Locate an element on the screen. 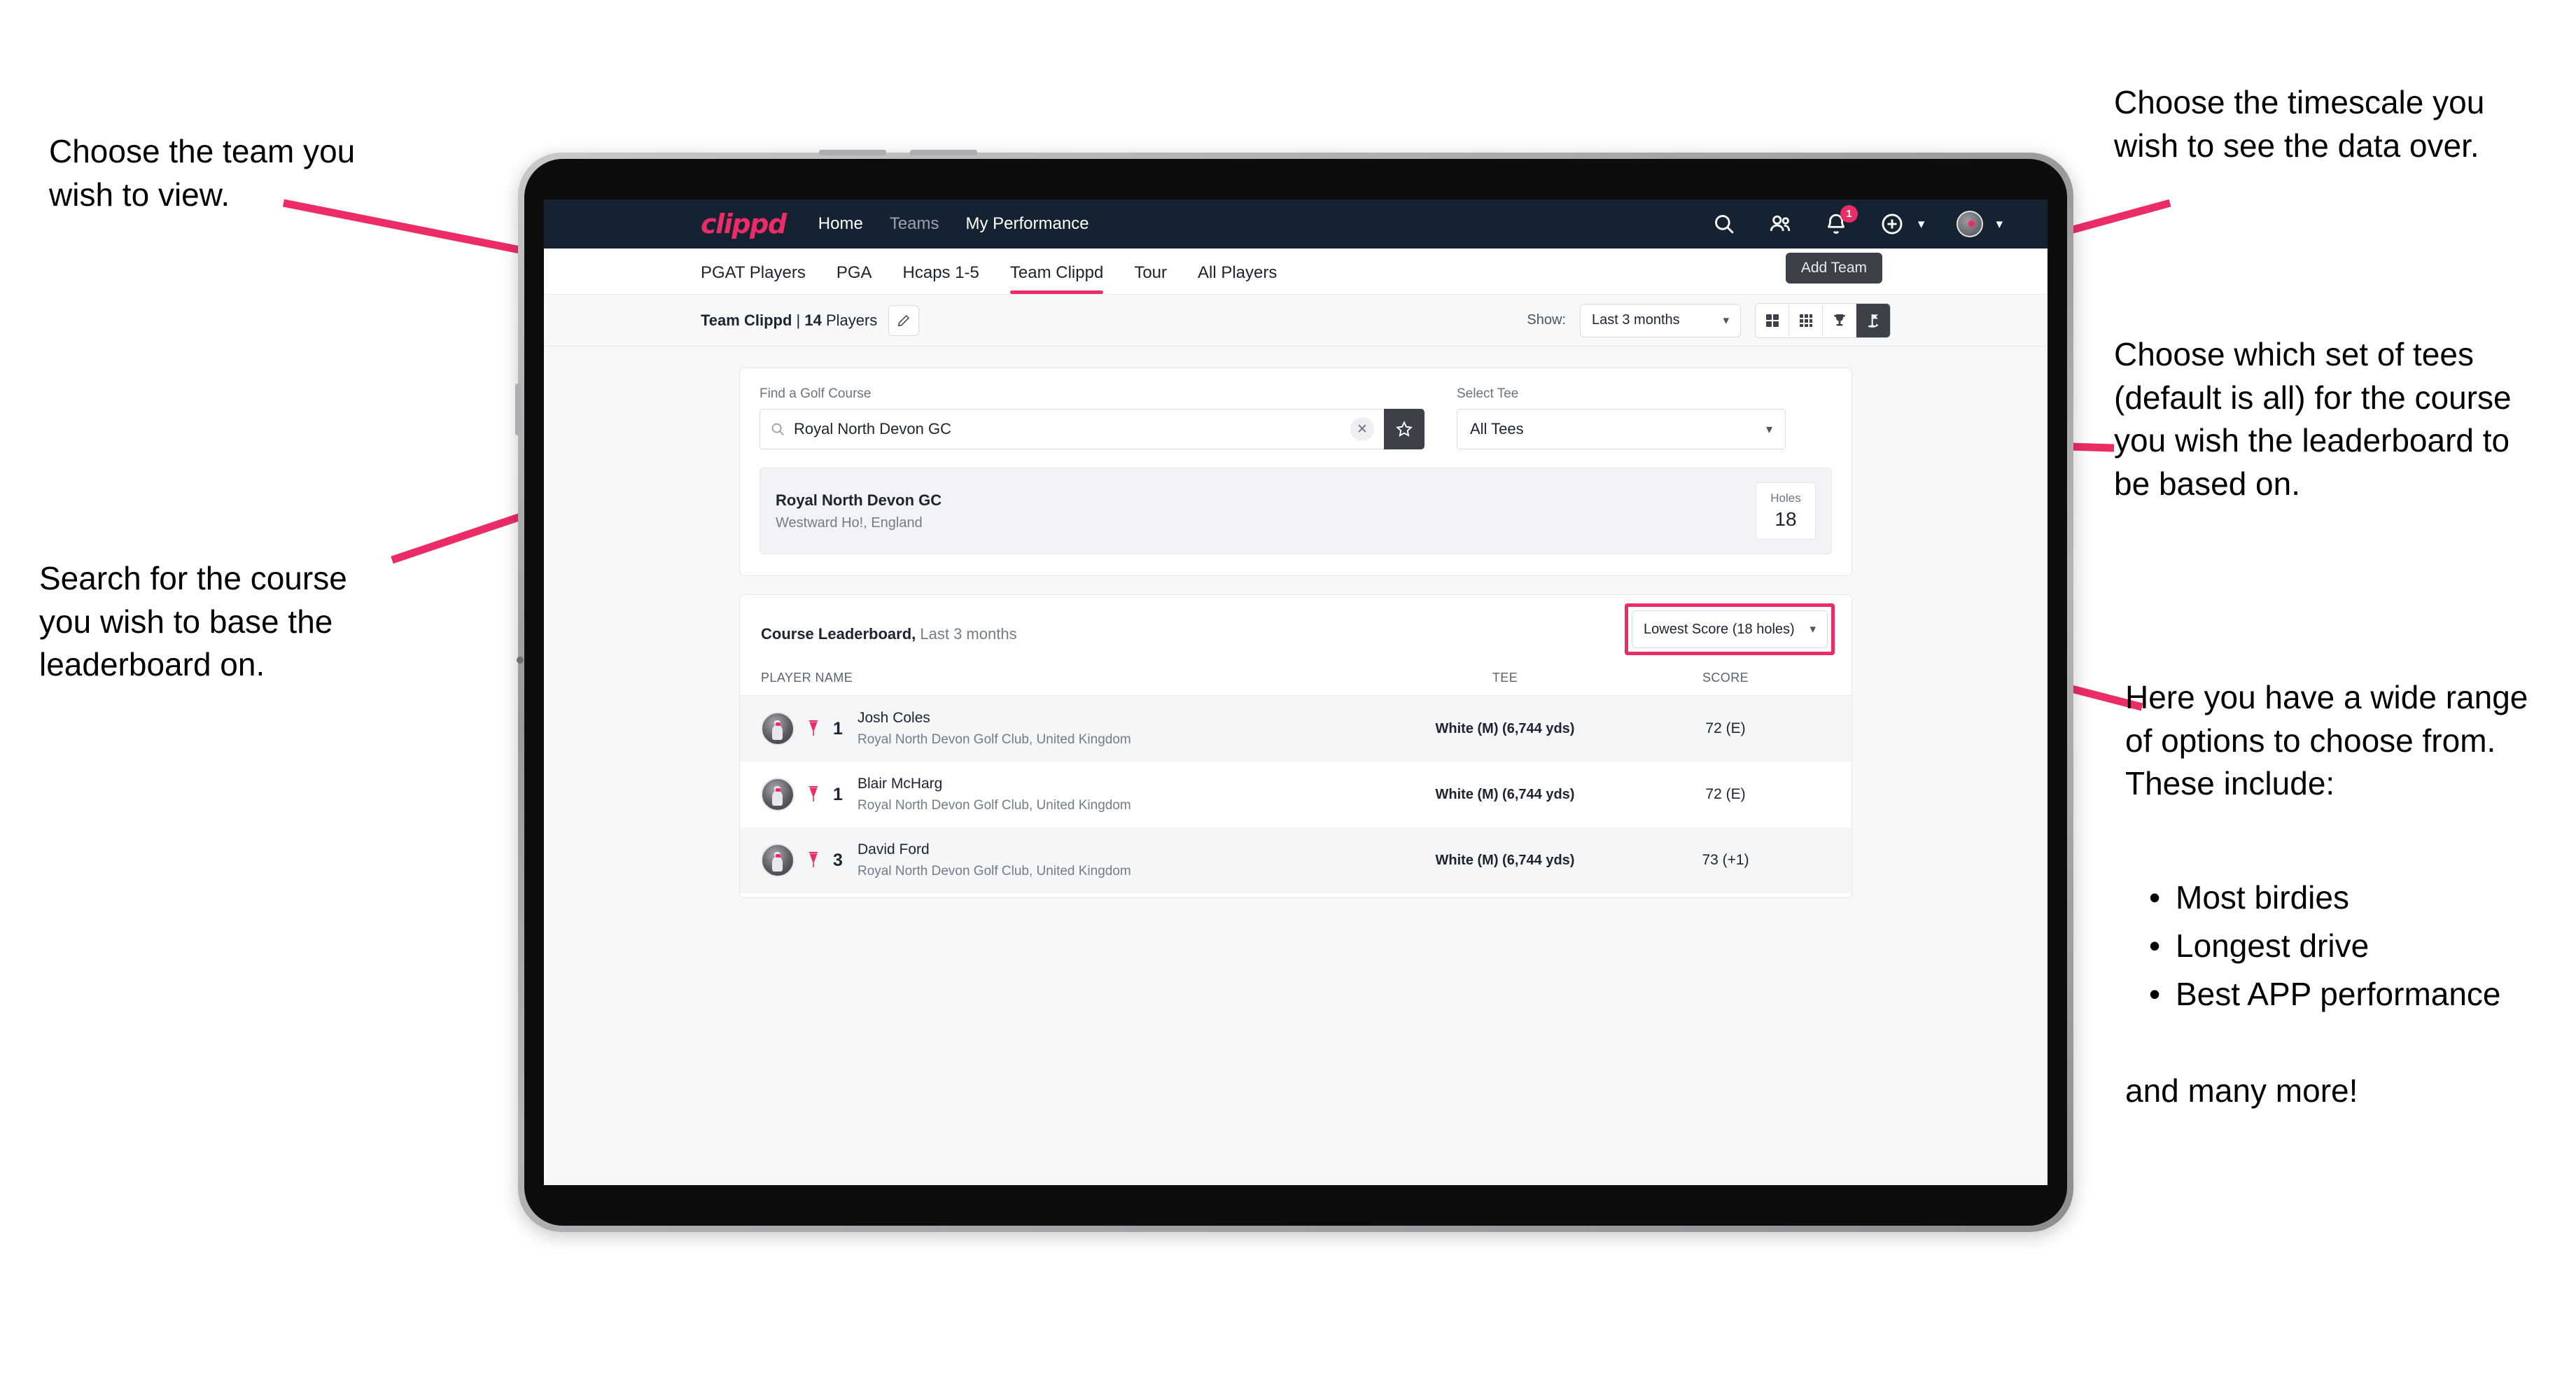  clear-search-button: ✕ is located at coordinates (1362, 429).